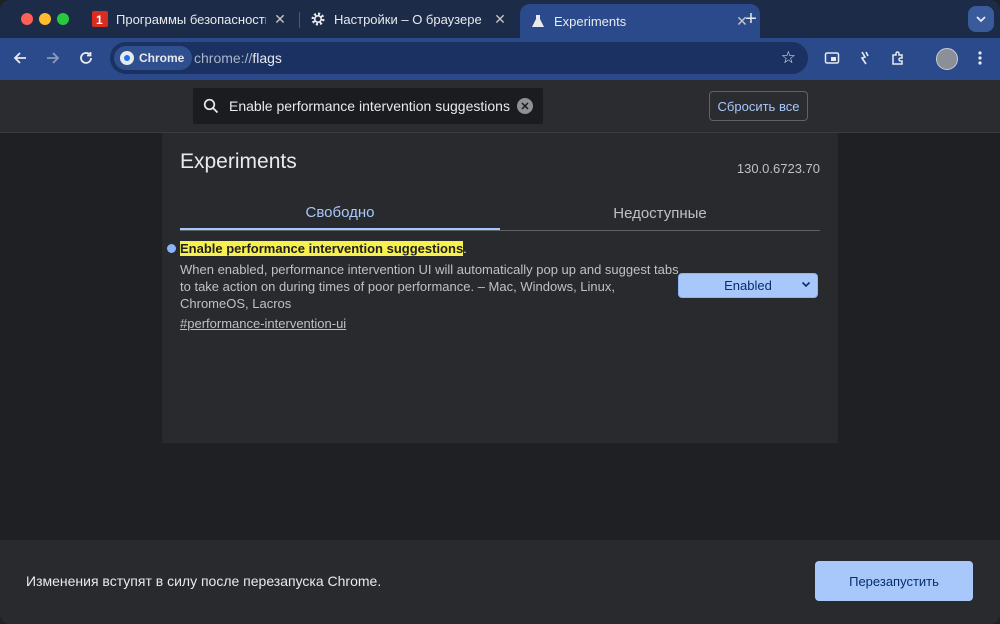 This screenshot has height=624, width=1000. Describe the element at coordinates (788, 58) in the screenshot. I see `bookmark-star-icon: ☆` at that location.